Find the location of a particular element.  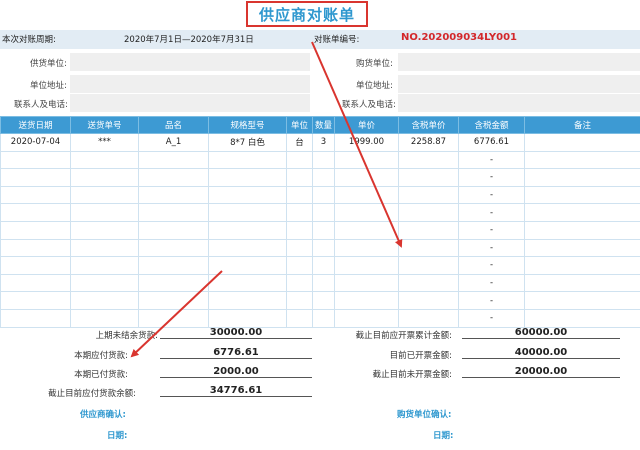

cell-tax-amount: 6776.61 is located at coordinates (491, 142).